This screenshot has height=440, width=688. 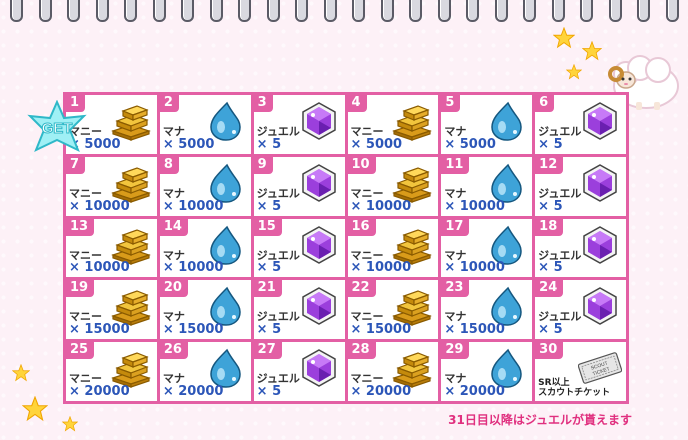 I want to click on day-cell-13: 13 マニー × 10000, so click(x=111, y=248).